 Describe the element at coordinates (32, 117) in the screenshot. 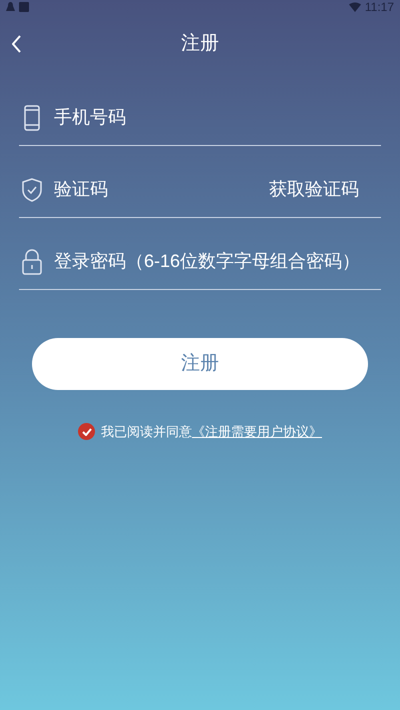

I see `phone-icon` at that location.